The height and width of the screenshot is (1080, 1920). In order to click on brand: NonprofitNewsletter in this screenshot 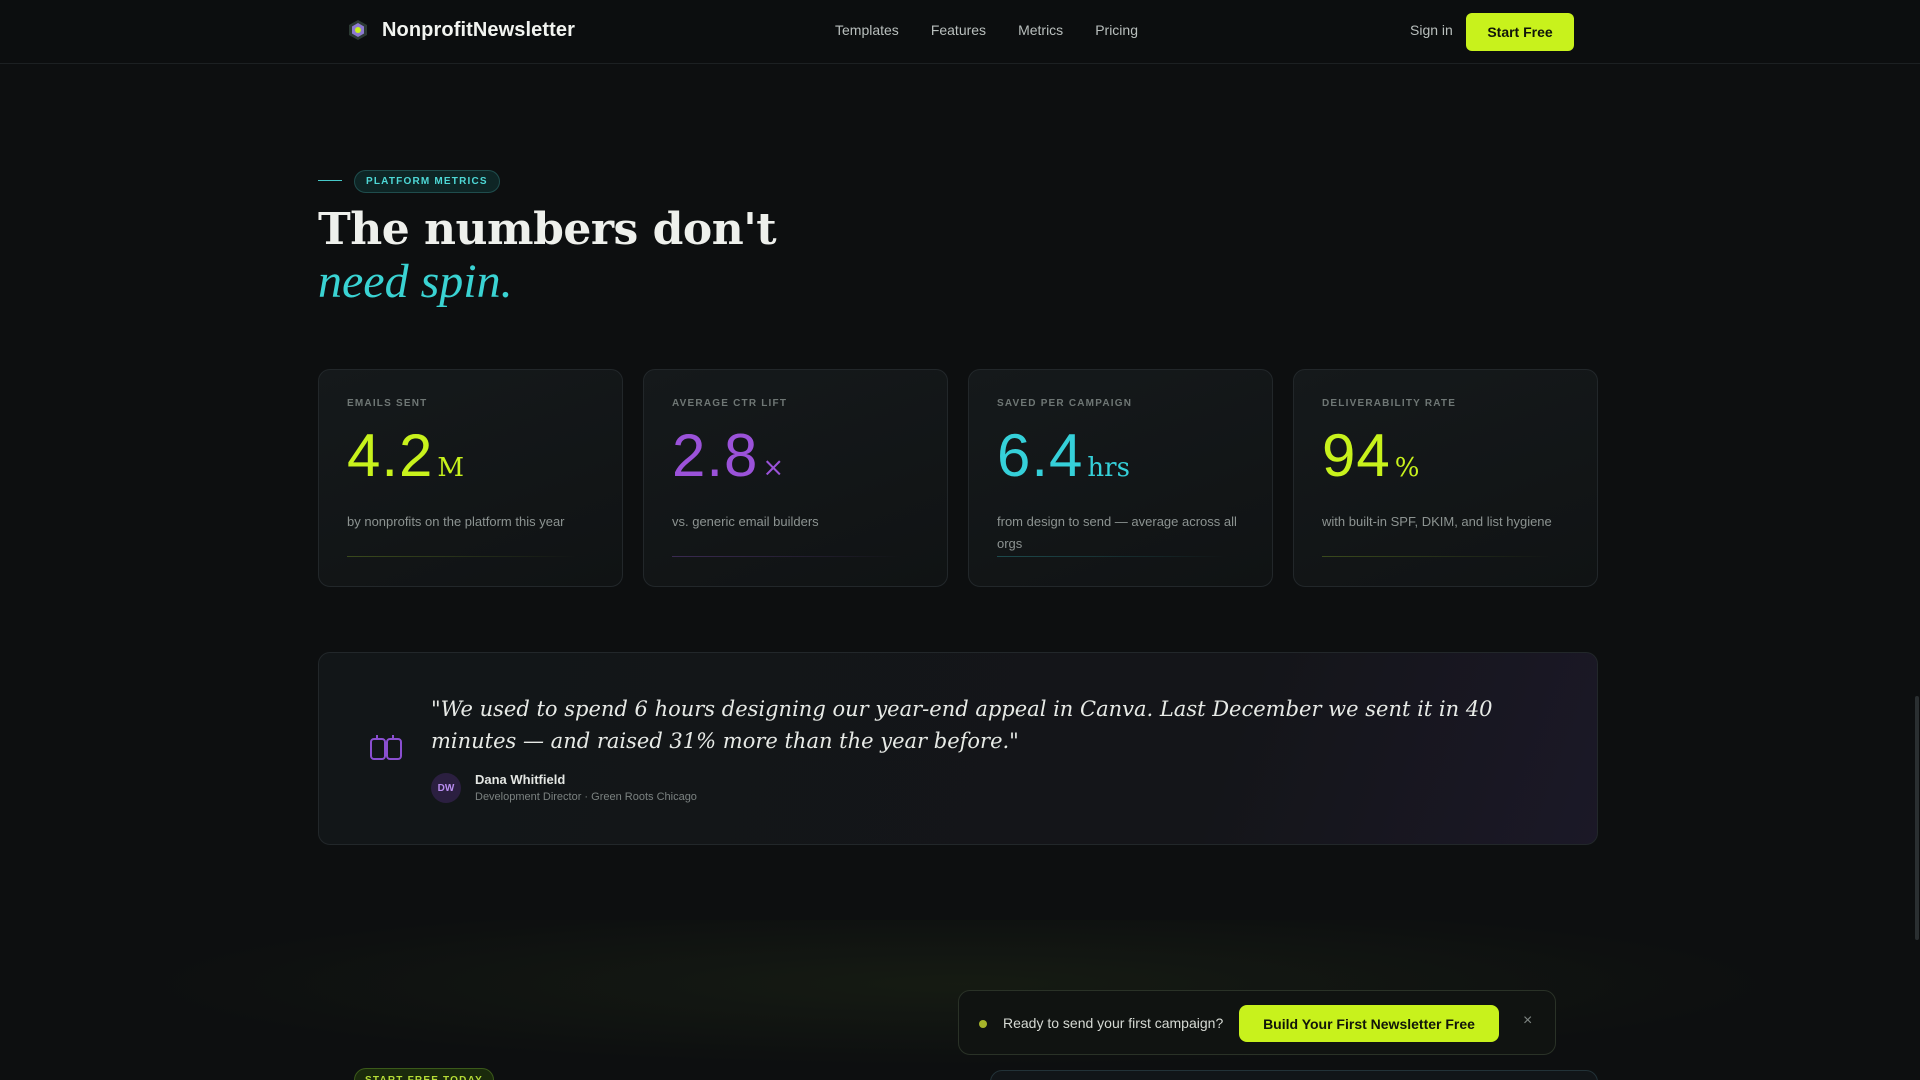, I will do `click(460, 30)`.